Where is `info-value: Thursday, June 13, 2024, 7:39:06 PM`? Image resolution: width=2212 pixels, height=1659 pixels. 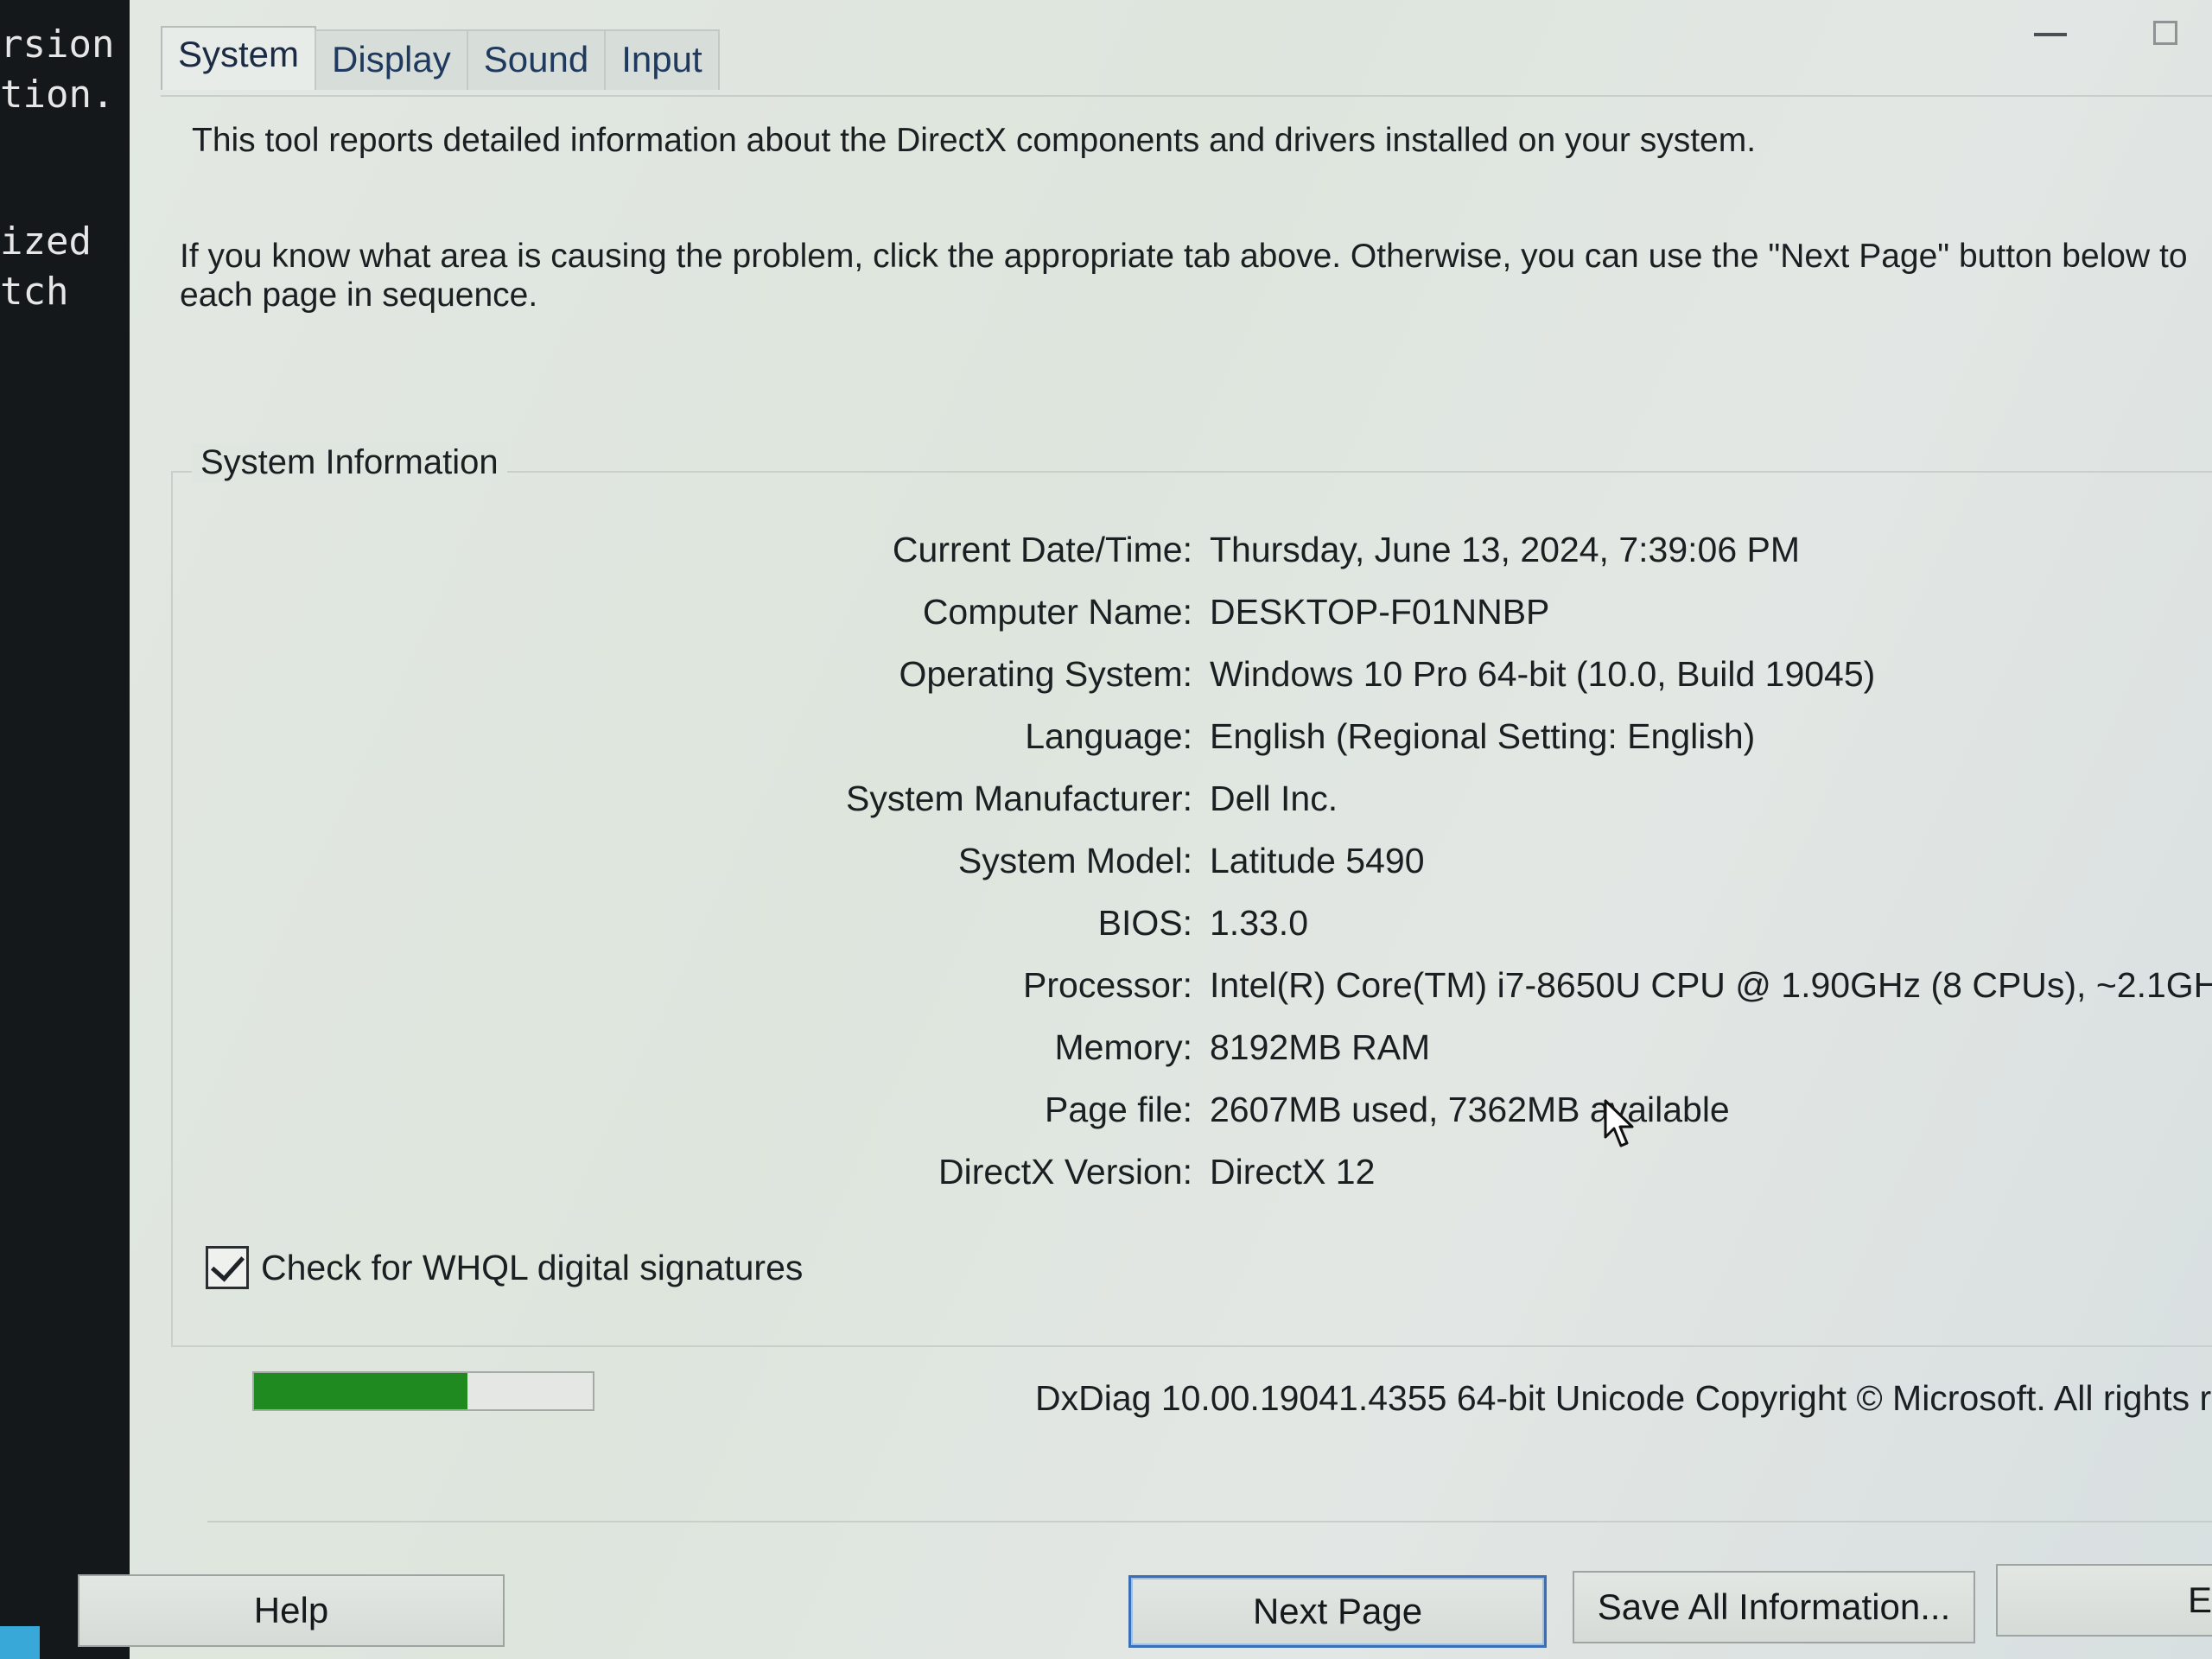 info-value: Thursday, June 13, 2024, 7:39:06 PM is located at coordinates (1505, 549).